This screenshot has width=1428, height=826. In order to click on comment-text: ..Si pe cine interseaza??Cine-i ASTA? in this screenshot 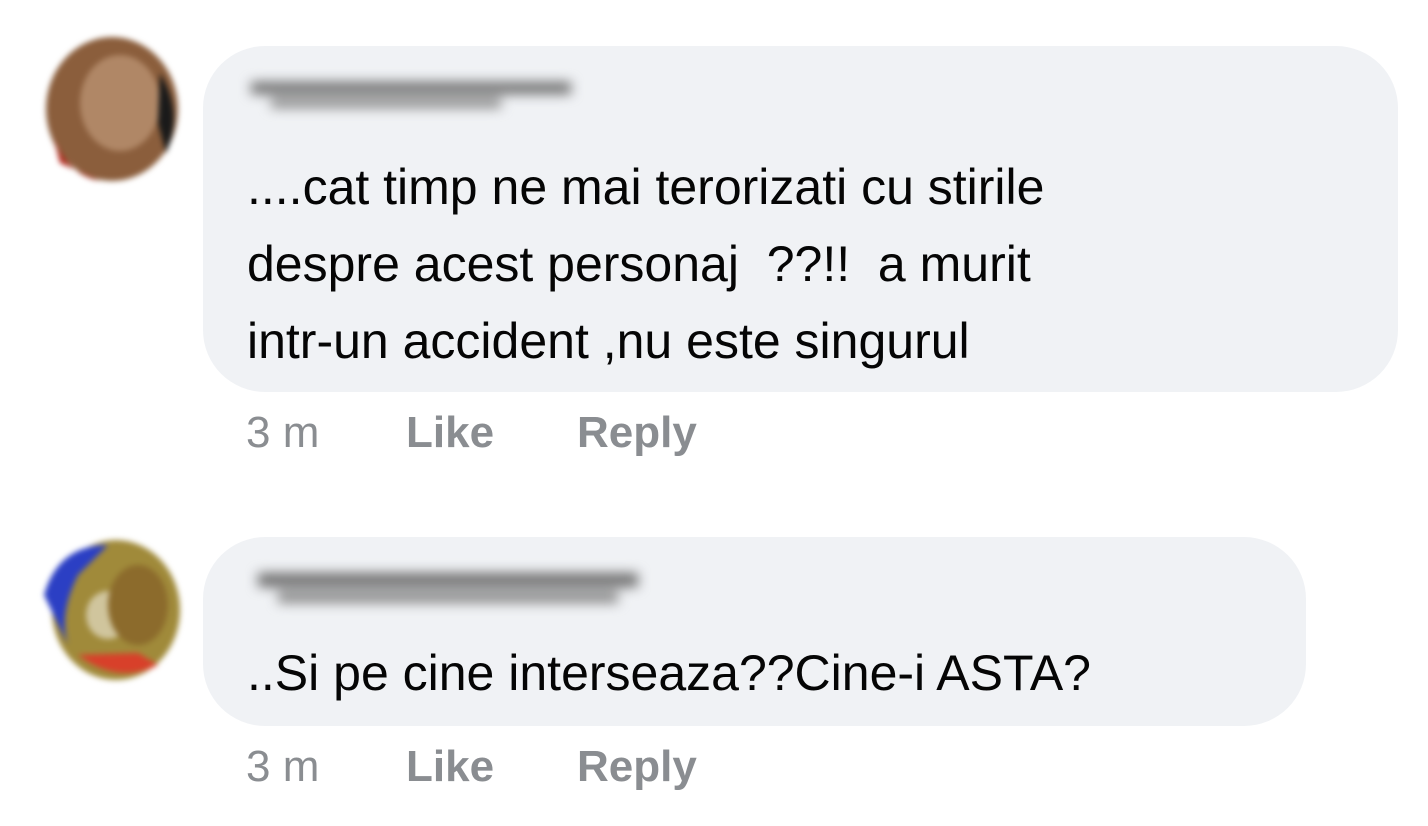, I will do `click(669, 673)`.